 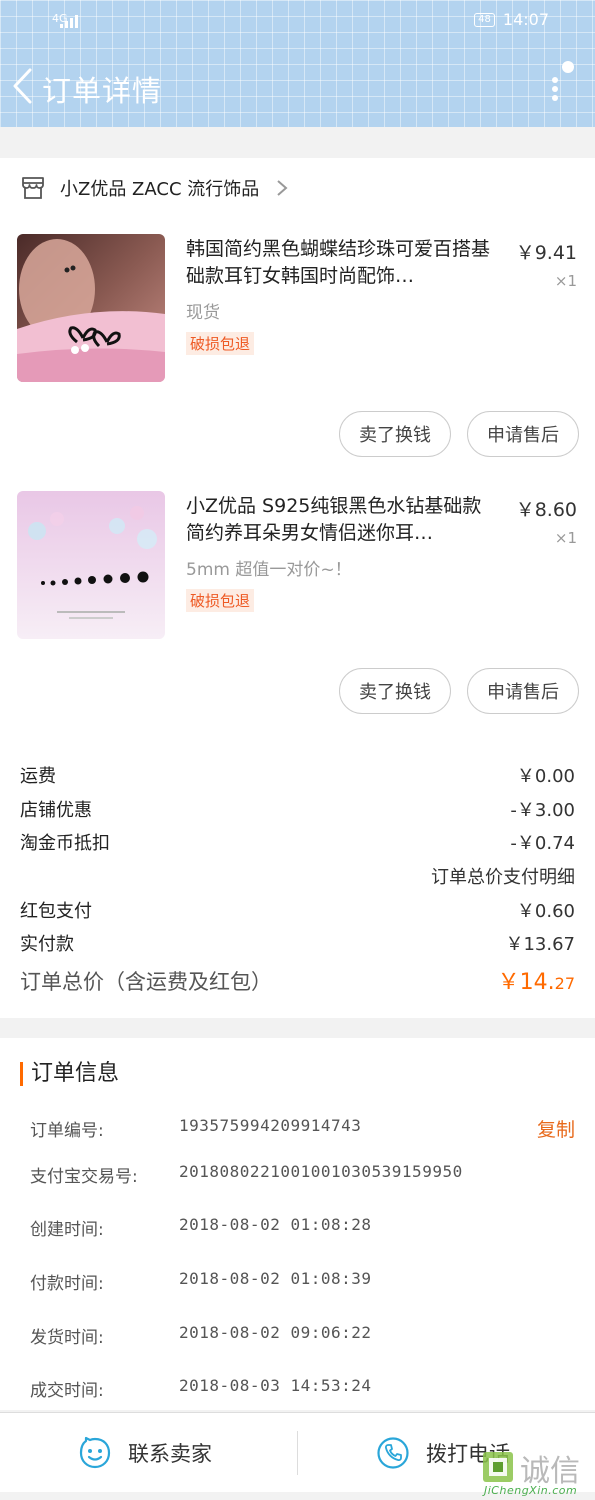 What do you see at coordinates (321, 1171) in the screenshot?
I see `alipay-trade-number: 2018080221001001030539159950` at bounding box center [321, 1171].